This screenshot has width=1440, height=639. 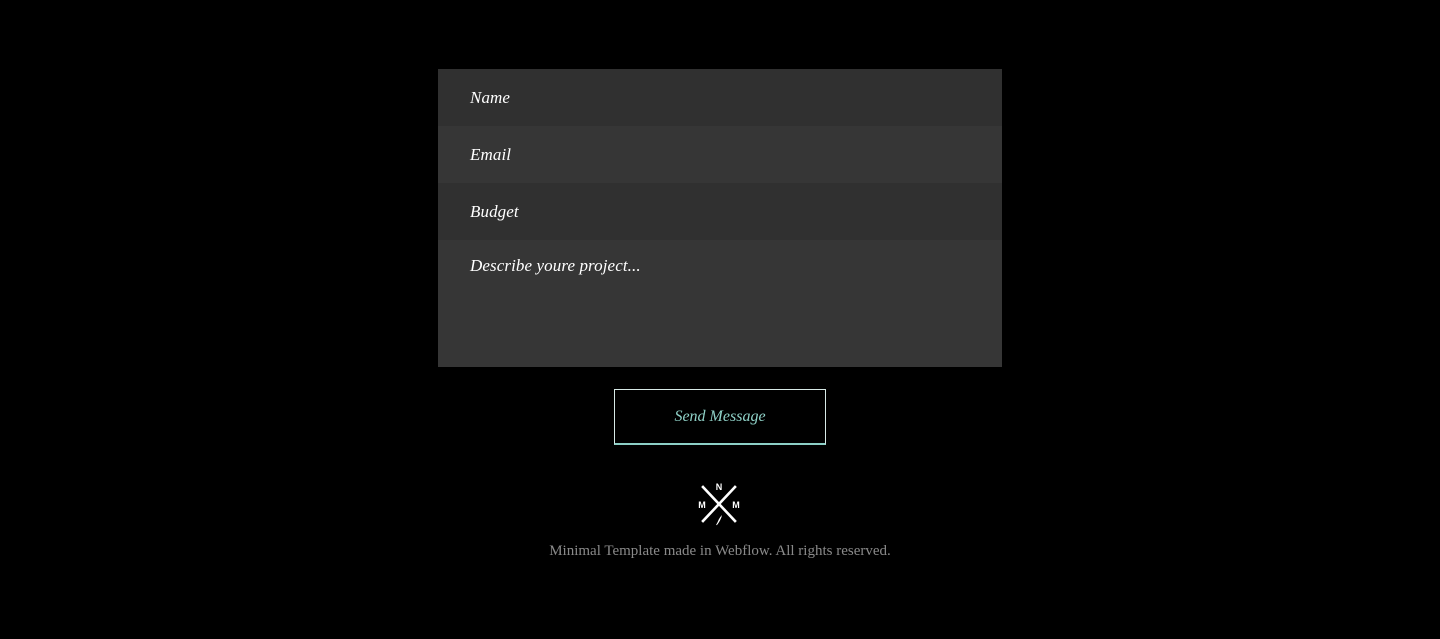 I want to click on email-field-placeholder: Email, so click(x=491, y=154).